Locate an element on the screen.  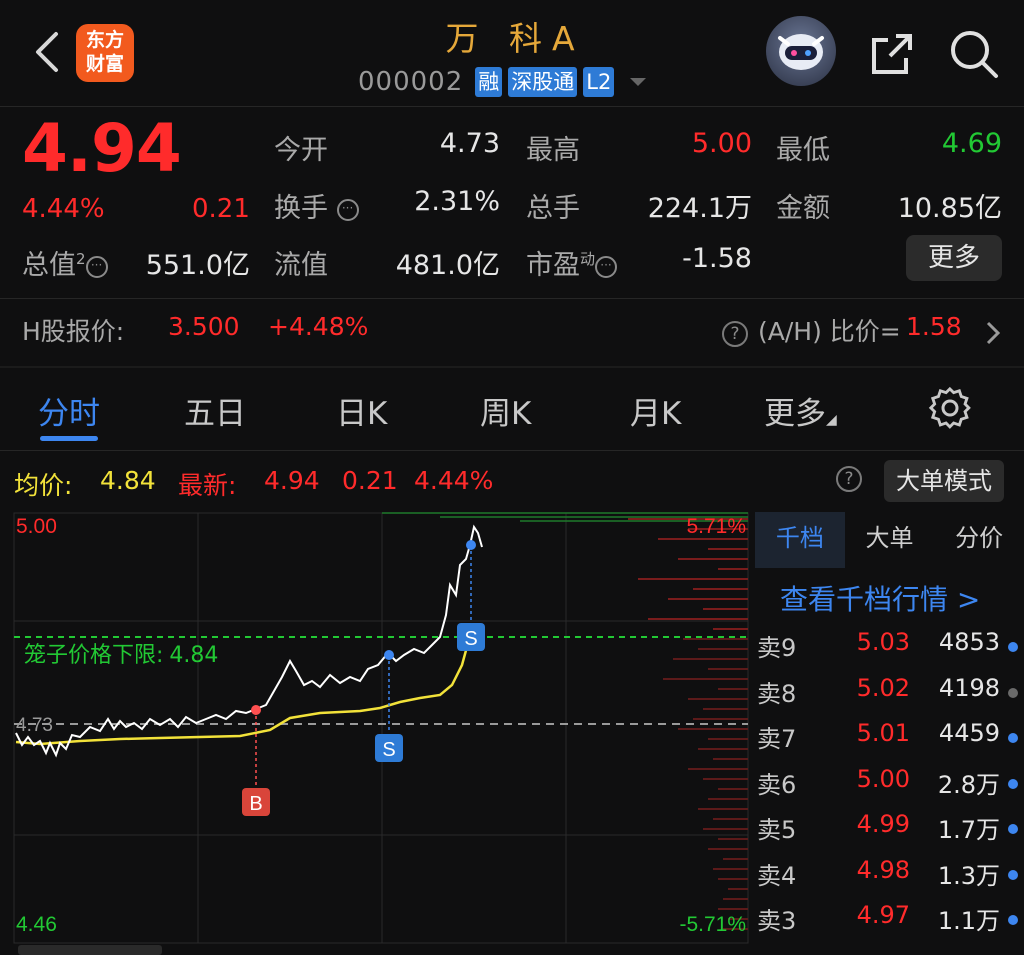
cage-limit-value: 4.84 is located at coordinates (193, 655).